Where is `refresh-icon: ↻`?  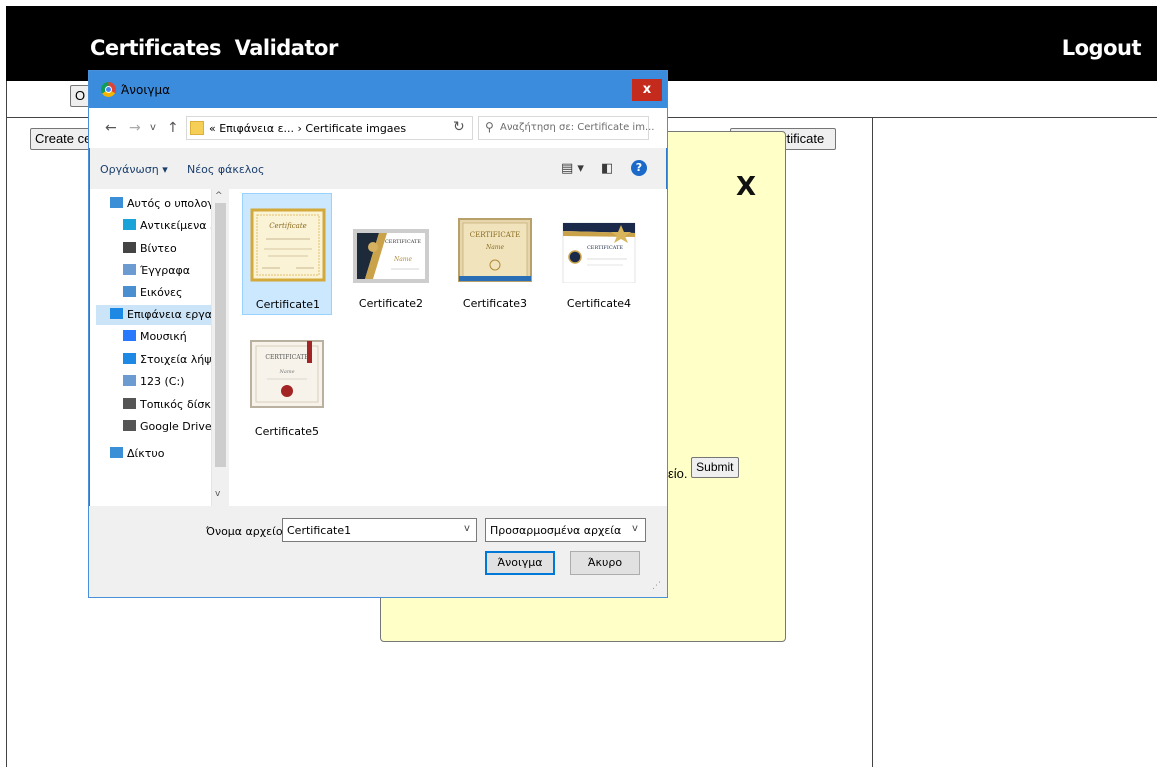
refresh-icon: ↻ is located at coordinates (459, 127).